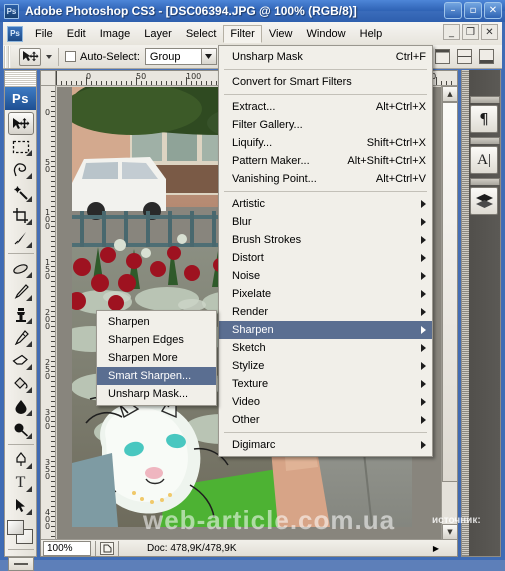  Describe the element at coordinates (15, 527) in the screenshot. I see `foreground-color-swatch` at that location.